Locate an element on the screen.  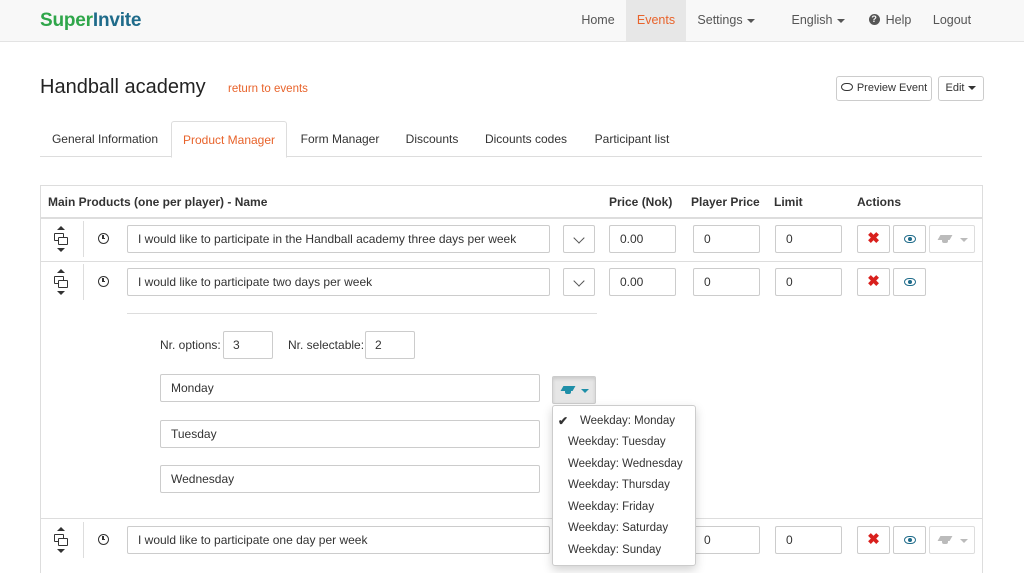
nav-settings-label: Settings is located at coordinates (720, 20).